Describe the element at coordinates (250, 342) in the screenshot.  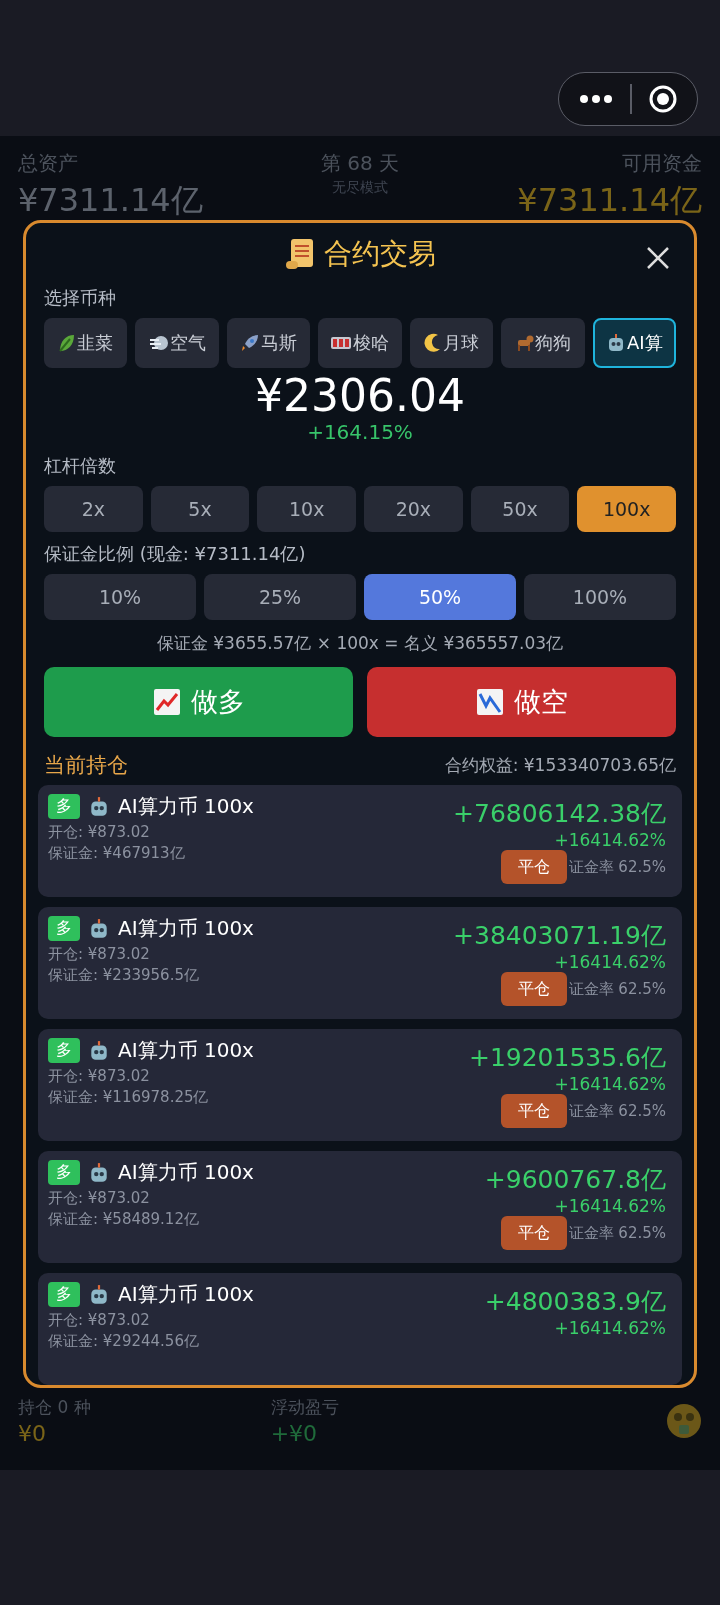
I see `rocket-icon` at that location.